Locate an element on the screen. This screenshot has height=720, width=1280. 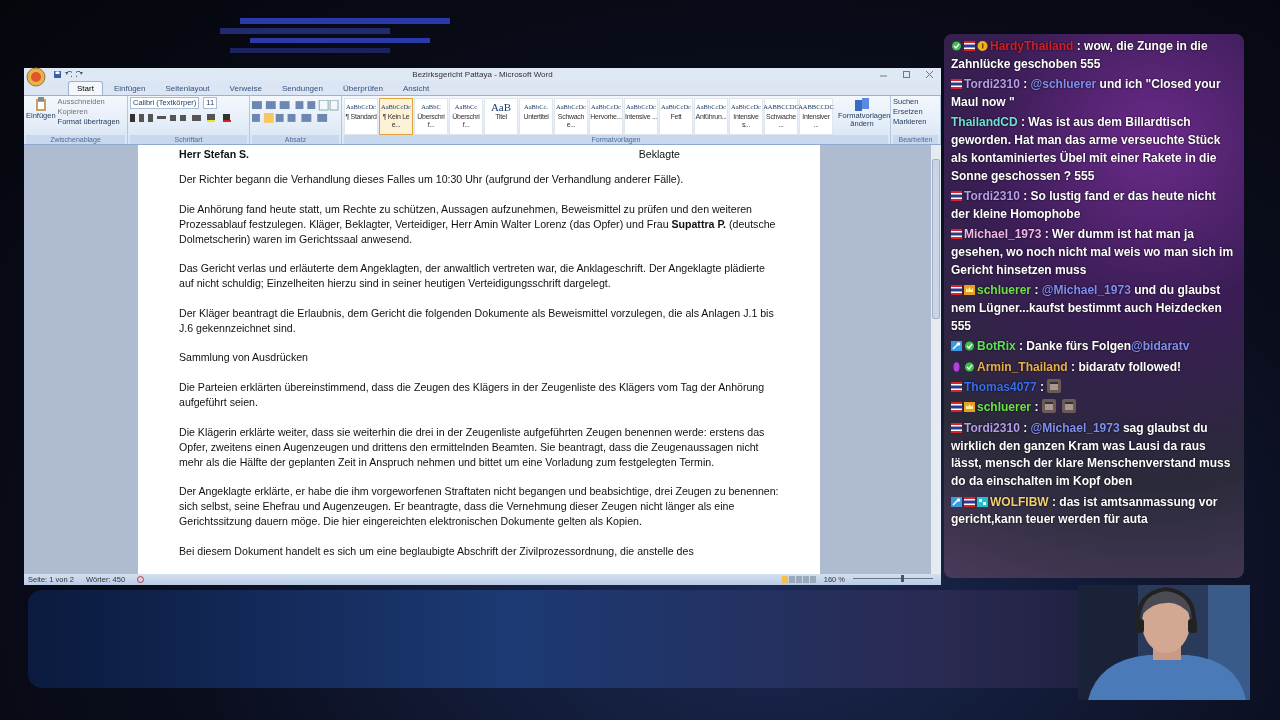
paragraph: Die Parteien erklärten übereinstimmend, dass die Zeugen des Klägers in der Zeugenliste des Klägers vom Tag der Anhörung aufgeführt seien. is located at coordinates (472, 394).